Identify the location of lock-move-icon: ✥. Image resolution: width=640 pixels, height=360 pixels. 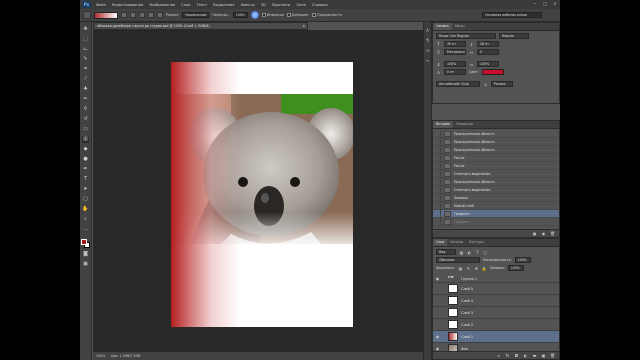
(476, 268).